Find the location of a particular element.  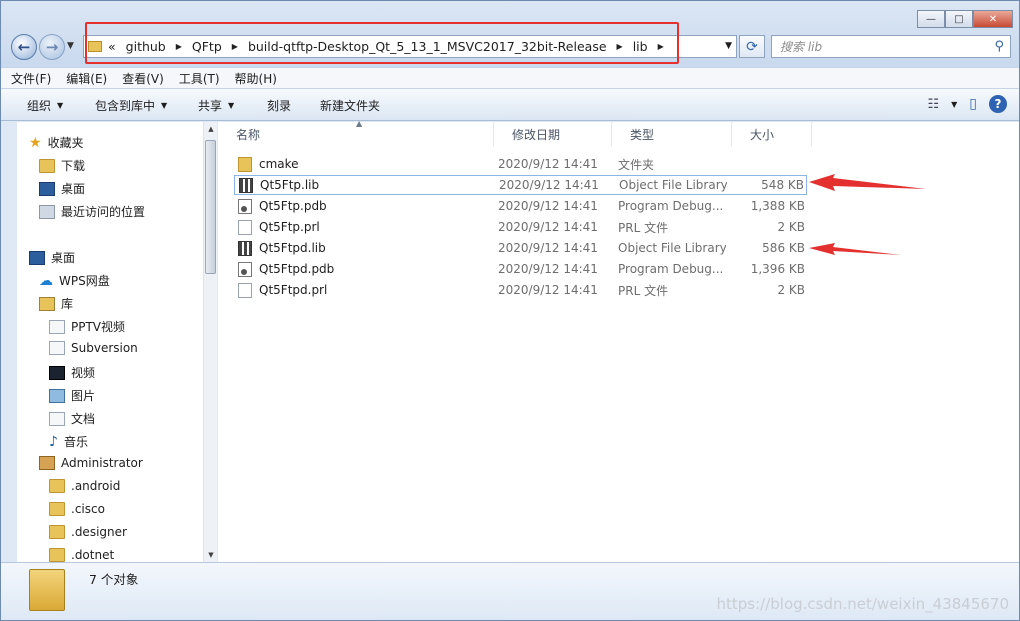

nav-libraries: 库 is located at coordinates (56, 303).